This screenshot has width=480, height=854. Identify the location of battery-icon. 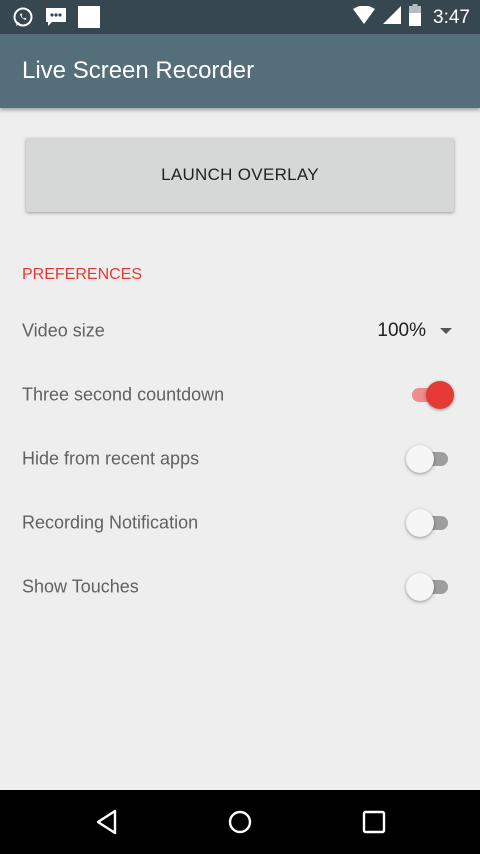
(415, 17).